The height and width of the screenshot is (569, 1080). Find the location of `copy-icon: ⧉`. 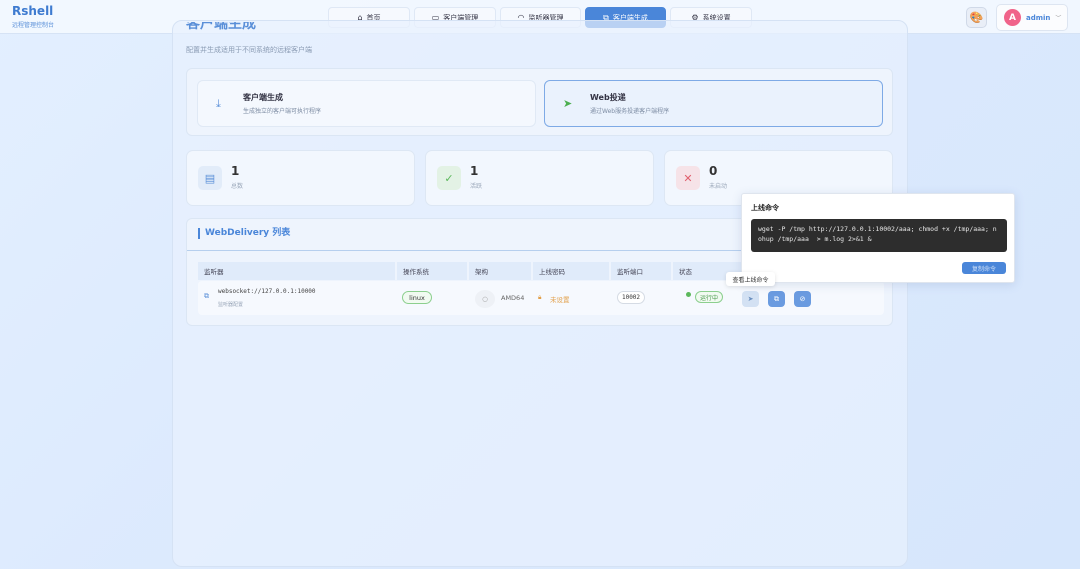

copy-icon: ⧉ is located at coordinates (776, 298).